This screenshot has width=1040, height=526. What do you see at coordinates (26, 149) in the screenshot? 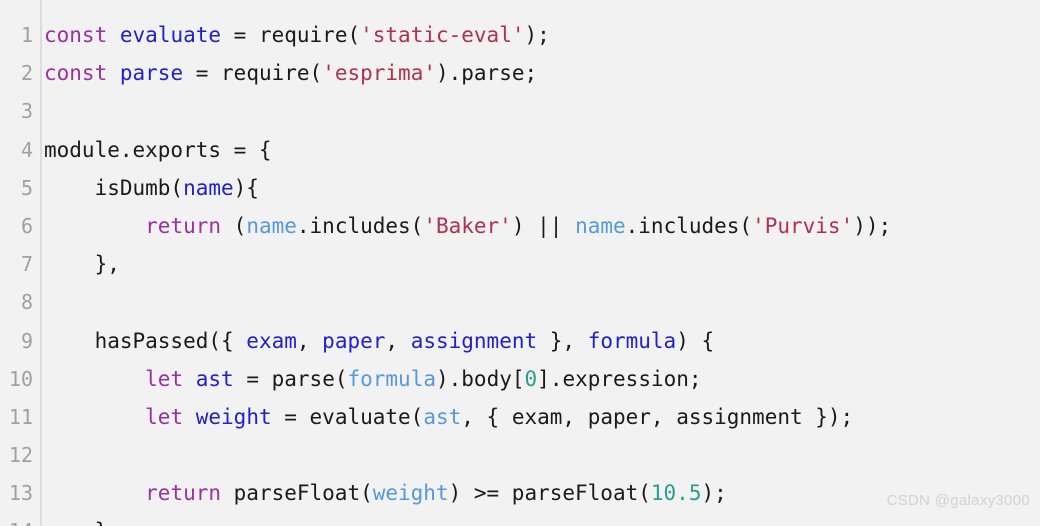
I see `line-number: 4` at bounding box center [26, 149].